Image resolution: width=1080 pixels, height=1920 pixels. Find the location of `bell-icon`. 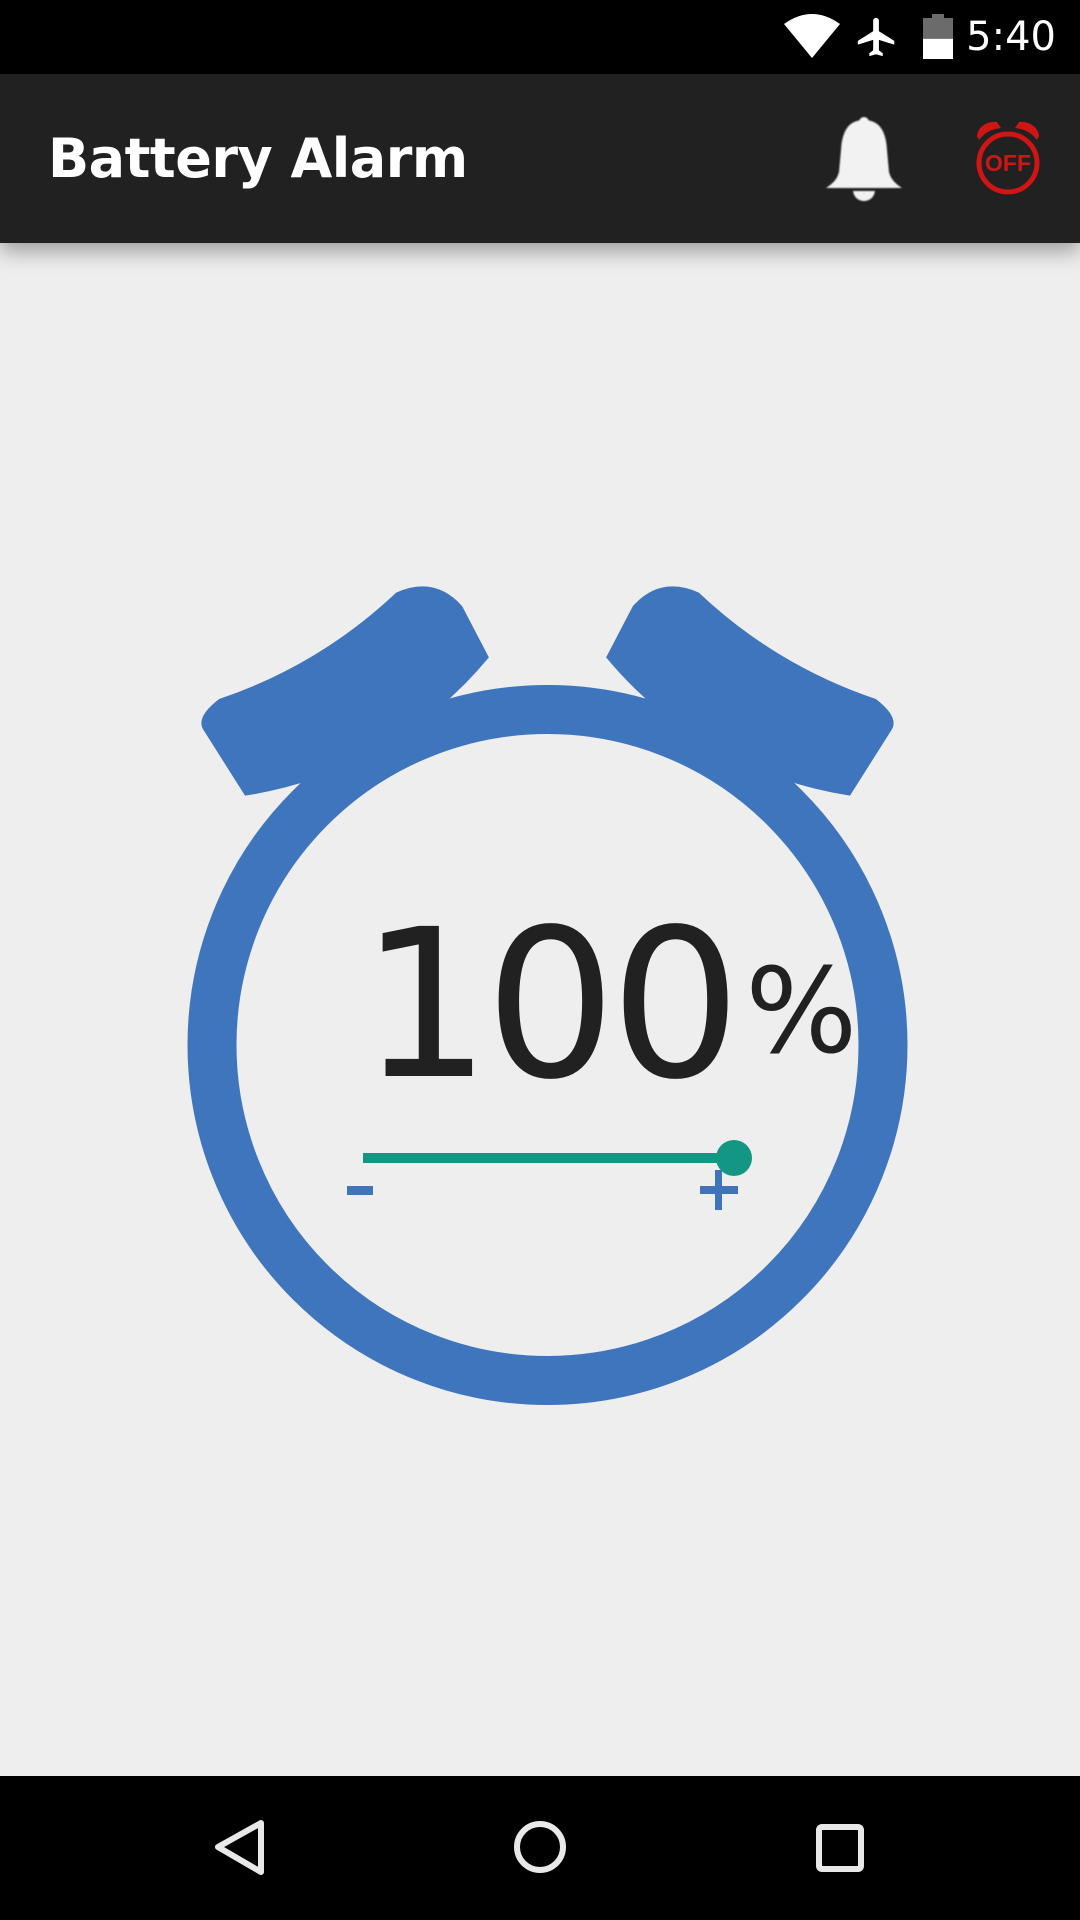

bell-icon is located at coordinates (864, 159).